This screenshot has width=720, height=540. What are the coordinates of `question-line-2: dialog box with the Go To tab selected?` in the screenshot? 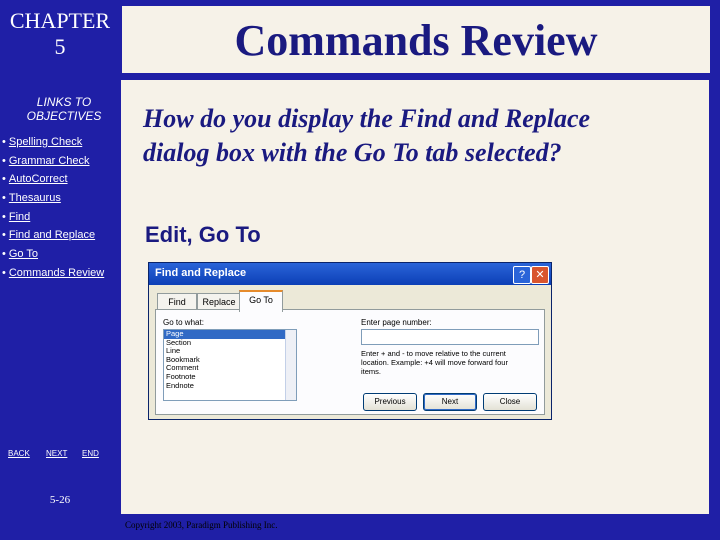 It's located at (352, 152).